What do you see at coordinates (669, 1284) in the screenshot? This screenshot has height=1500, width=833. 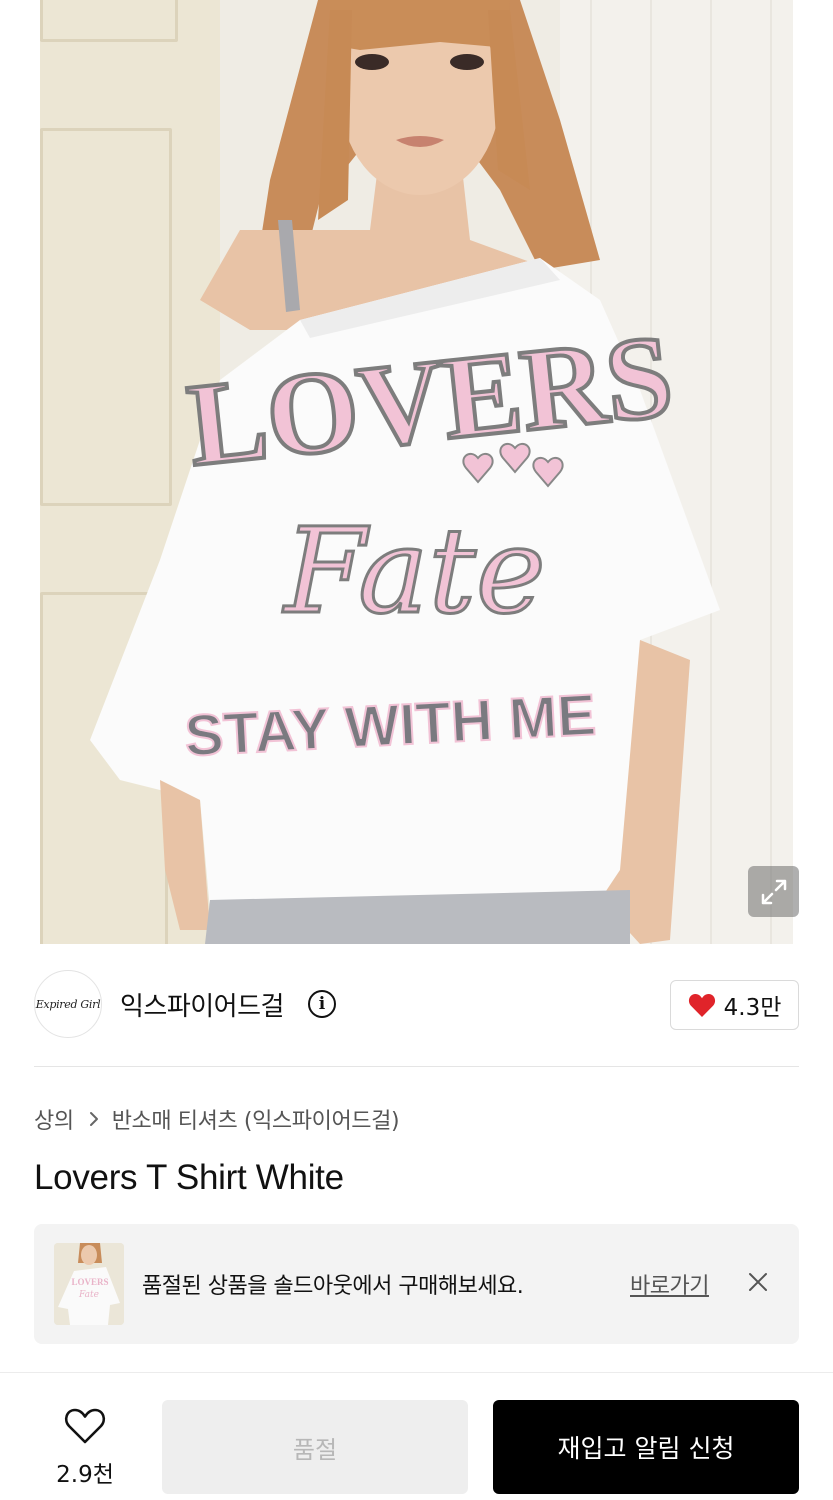 I see `banner-shortcut-link: 바로가기` at bounding box center [669, 1284].